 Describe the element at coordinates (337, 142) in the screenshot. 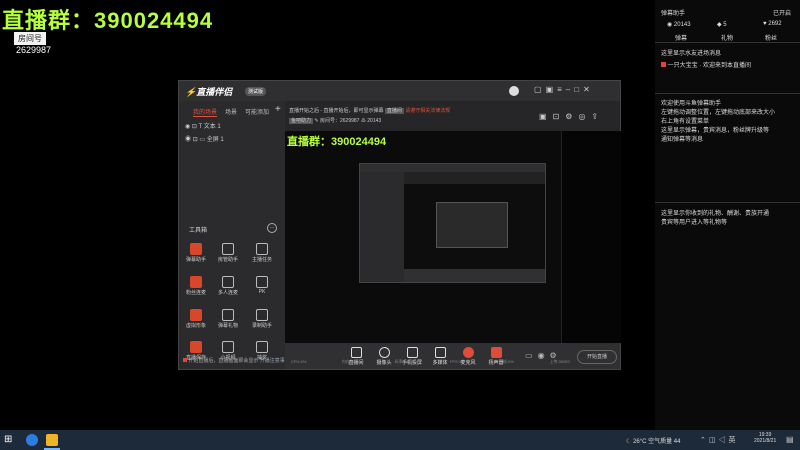

I see `preview-title: 直播群：390024494` at that location.